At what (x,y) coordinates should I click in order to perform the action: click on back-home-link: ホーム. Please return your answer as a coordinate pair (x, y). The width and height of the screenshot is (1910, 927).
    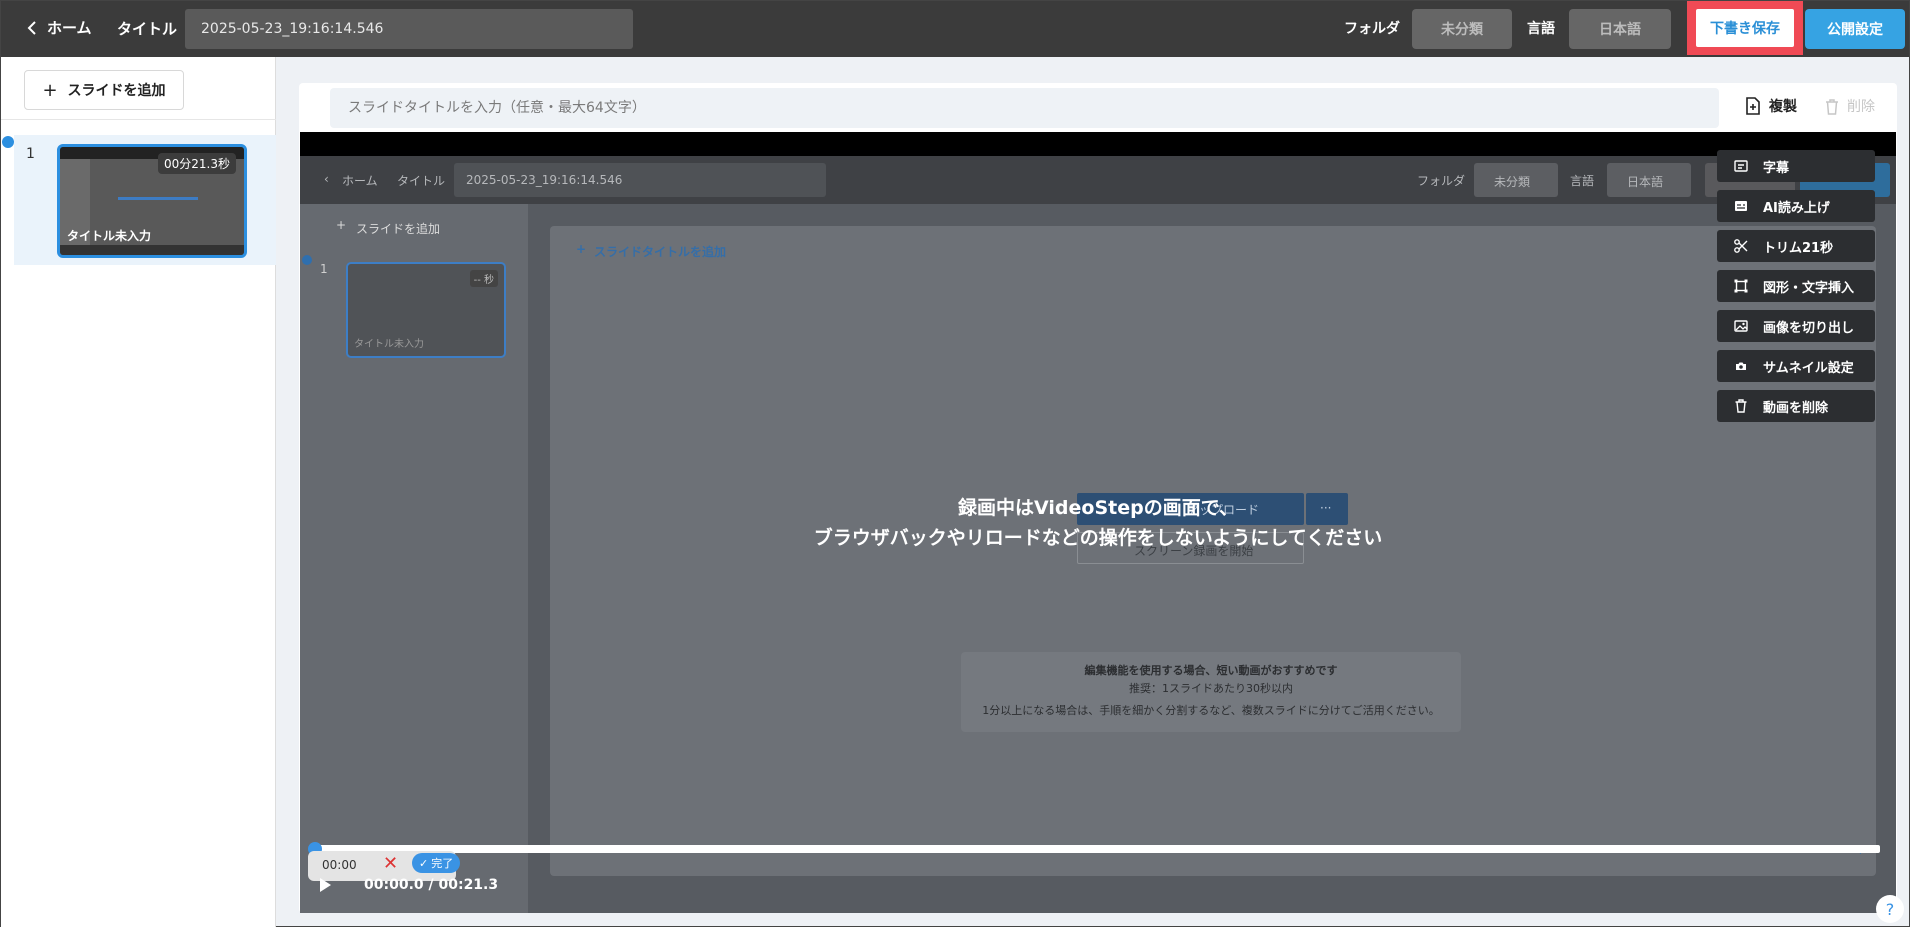
    Looking at the image, I should click on (59, 27).